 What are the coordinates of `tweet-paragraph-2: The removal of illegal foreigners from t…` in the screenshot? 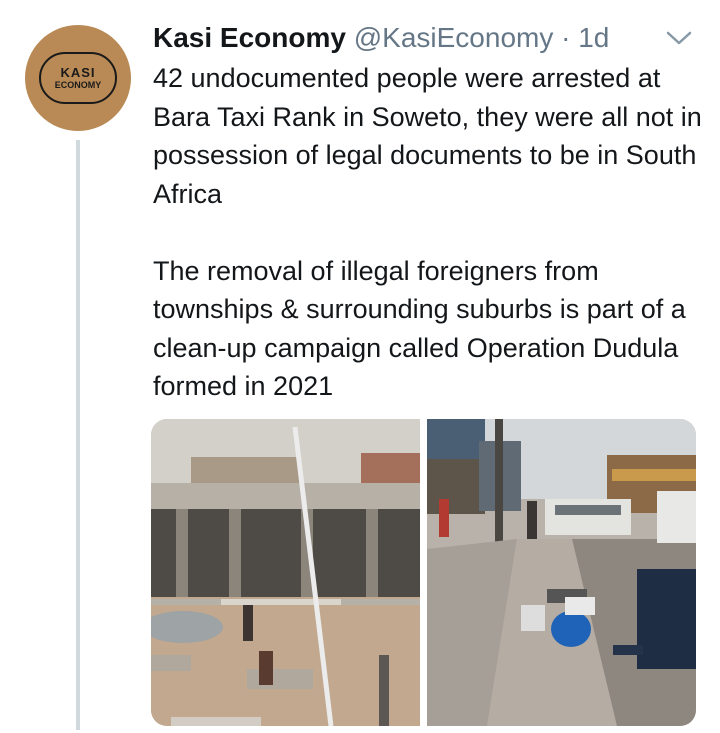 It's located at (419, 328).